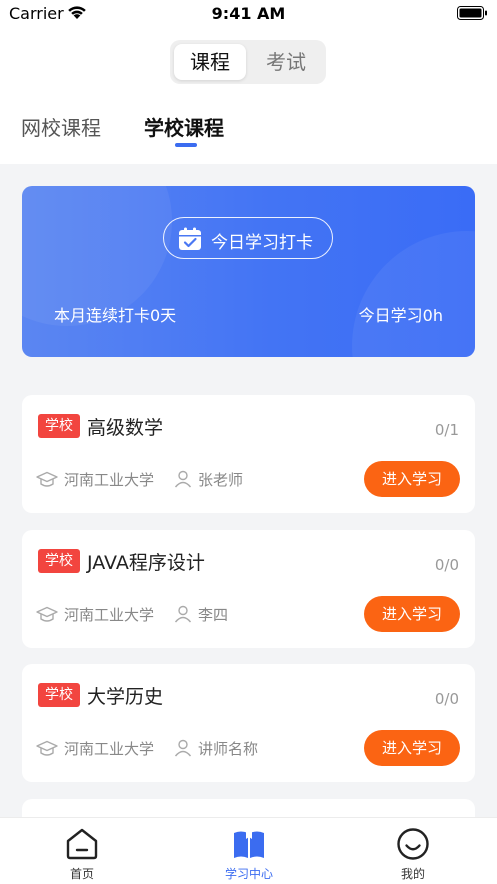 This screenshot has height=884, width=497. What do you see at coordinates (400, 315) in the screenshot?
I see `today-study-time: 今日学习0h` at bounding box center [400, 315].